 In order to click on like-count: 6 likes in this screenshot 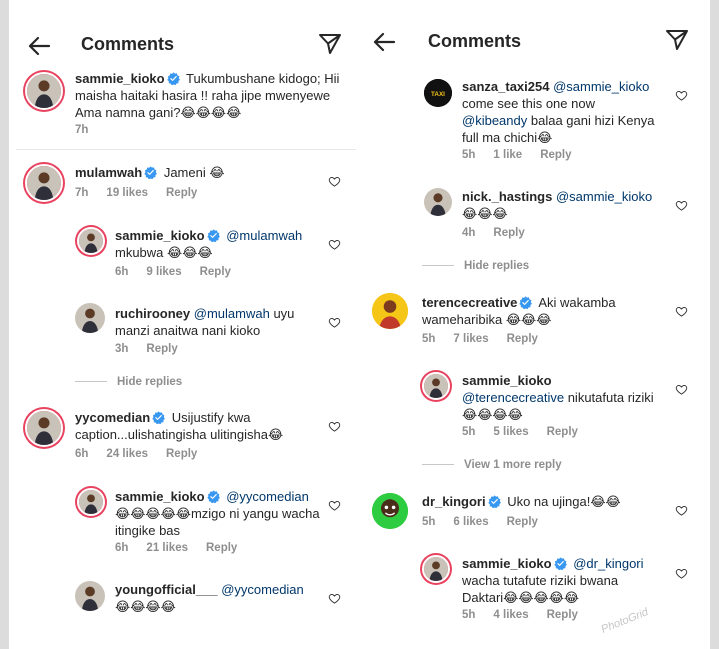, I will do `click(470, 522)`.